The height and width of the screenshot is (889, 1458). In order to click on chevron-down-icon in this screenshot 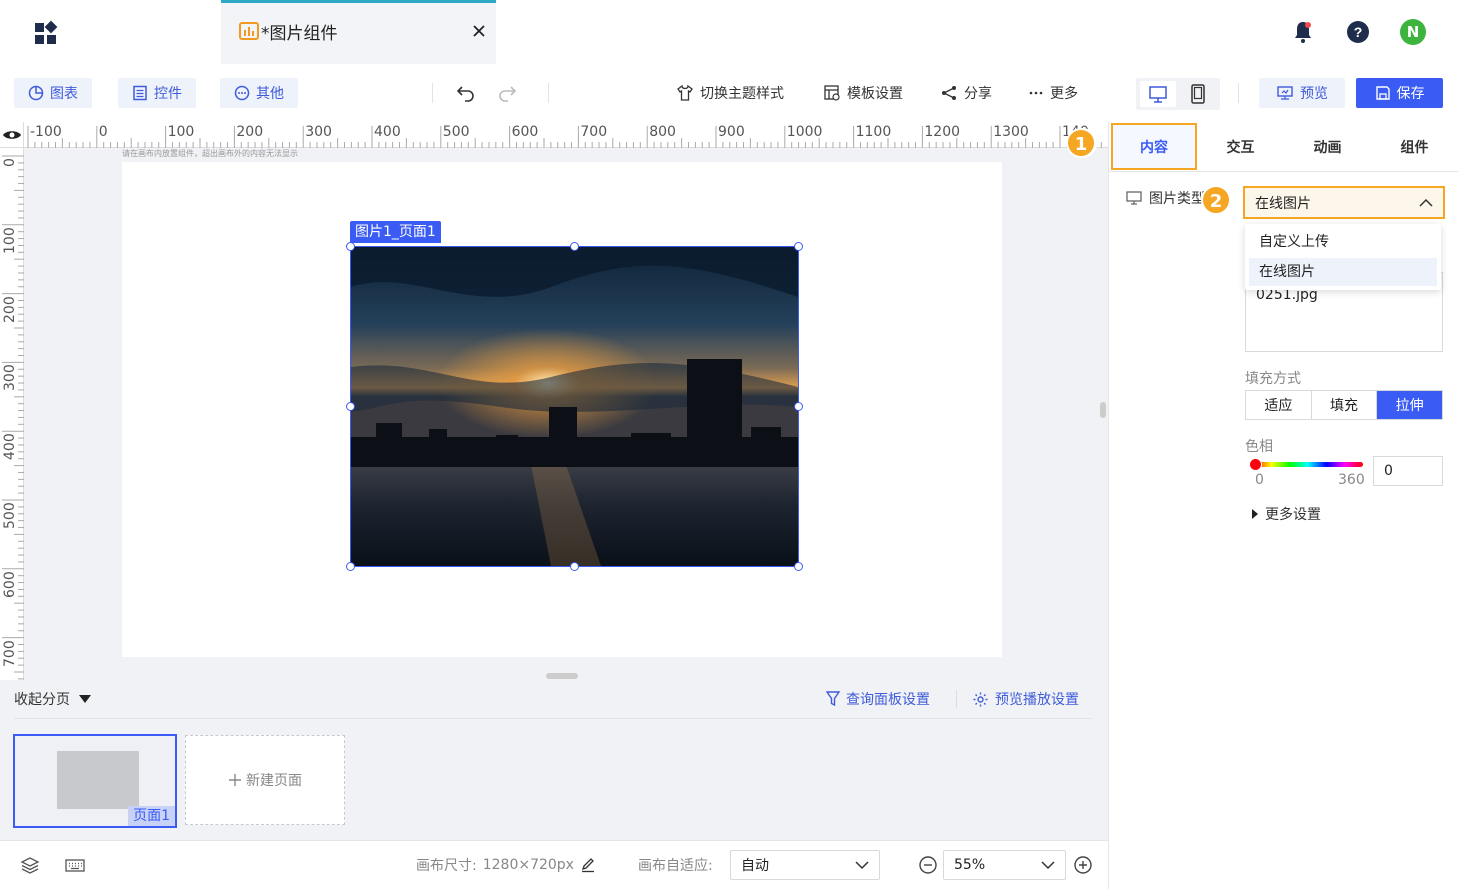, I will do `click(862, 865)`.